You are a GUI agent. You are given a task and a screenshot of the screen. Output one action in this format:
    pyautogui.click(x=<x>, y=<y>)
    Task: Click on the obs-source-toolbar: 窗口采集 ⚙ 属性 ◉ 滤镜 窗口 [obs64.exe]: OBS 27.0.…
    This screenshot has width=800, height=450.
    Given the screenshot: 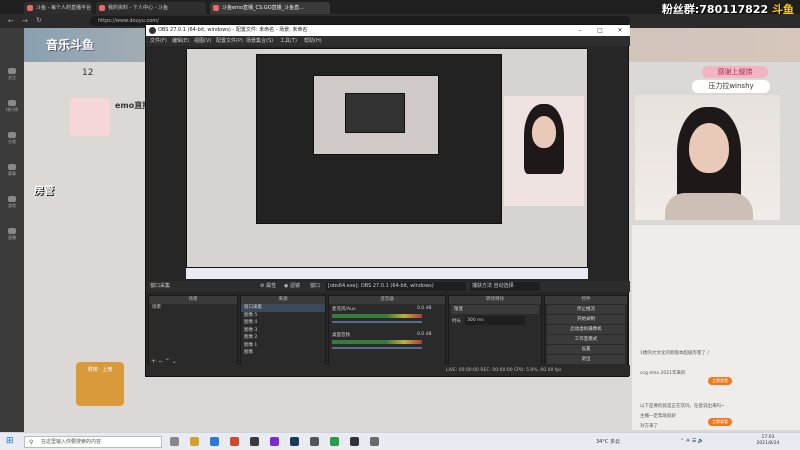 What is the action you would take?
    pyautogui.click(x=388, y=286)
    